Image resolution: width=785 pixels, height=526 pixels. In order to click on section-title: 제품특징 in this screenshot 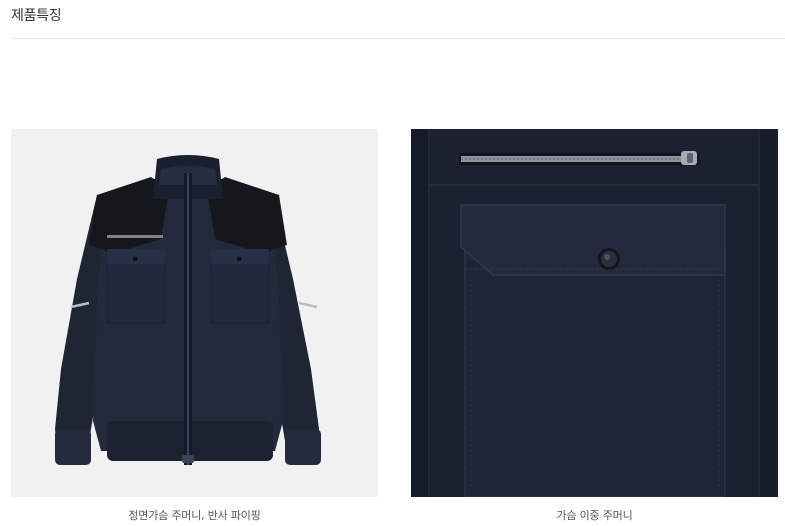, I will do `click(36, 16)`.